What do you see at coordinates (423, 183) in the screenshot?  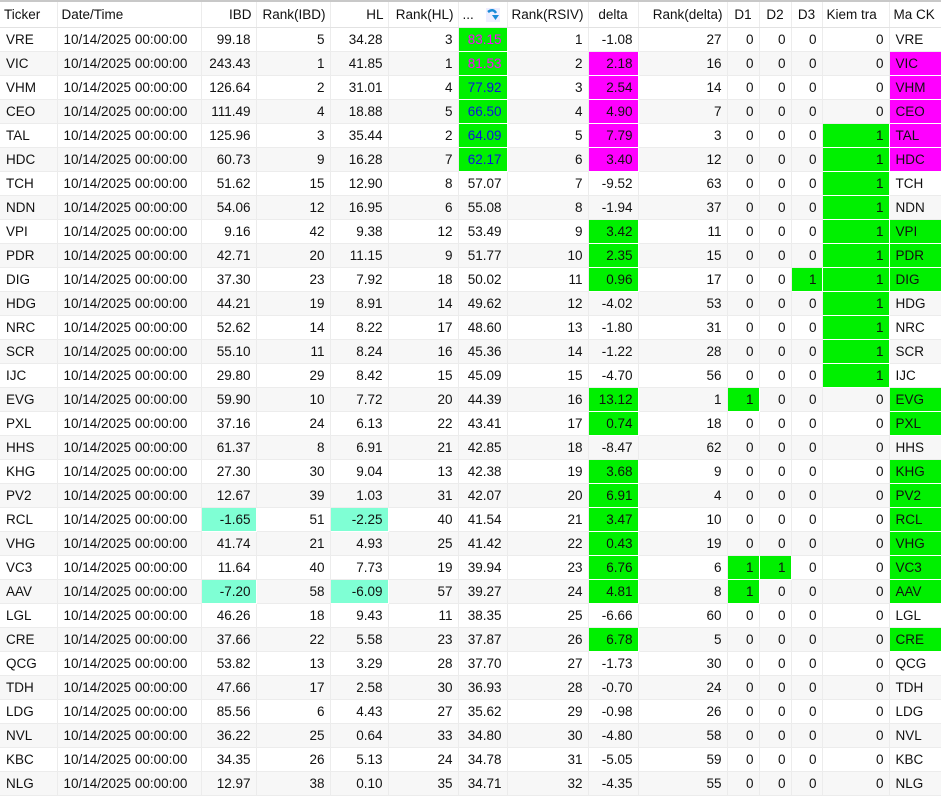 I see `rank-hl-cell: 8` at bounding box center [423, 183].